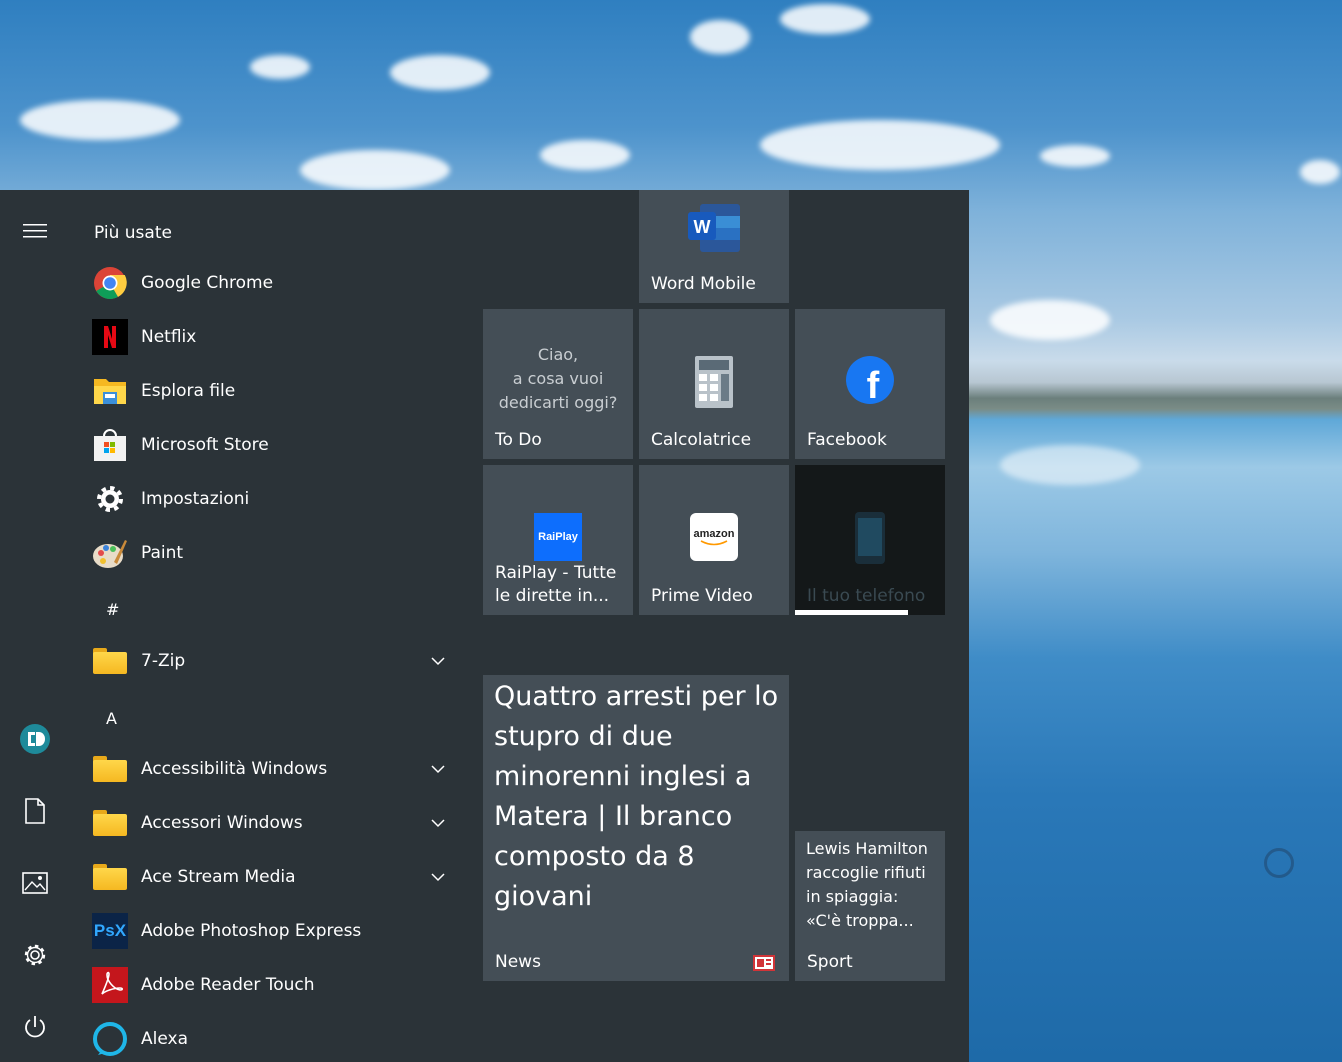 The height and width of the screenshot is (1062, 1342). I want to click on power-icon, so click(35, 1027).